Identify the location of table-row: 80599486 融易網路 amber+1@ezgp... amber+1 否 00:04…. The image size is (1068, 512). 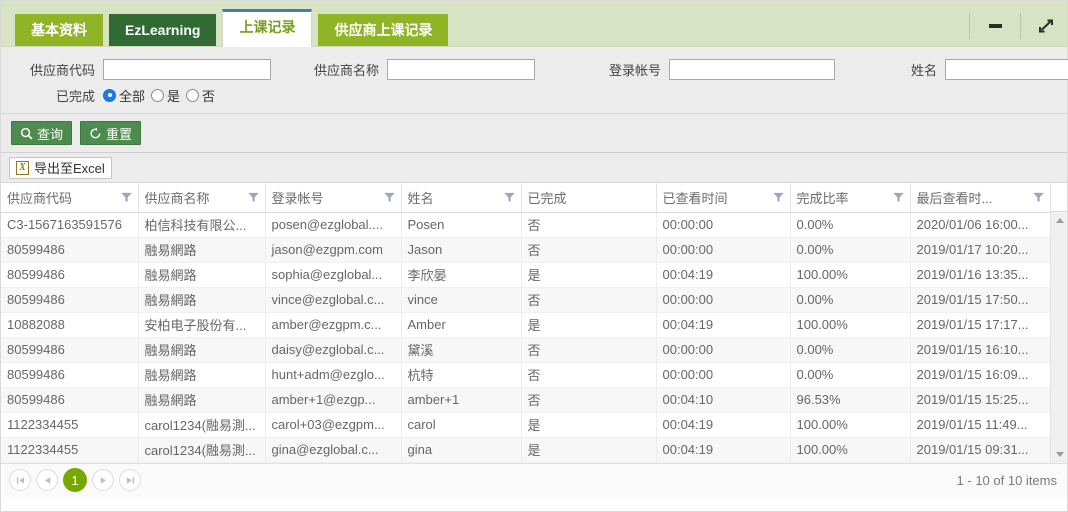
(526, 400).